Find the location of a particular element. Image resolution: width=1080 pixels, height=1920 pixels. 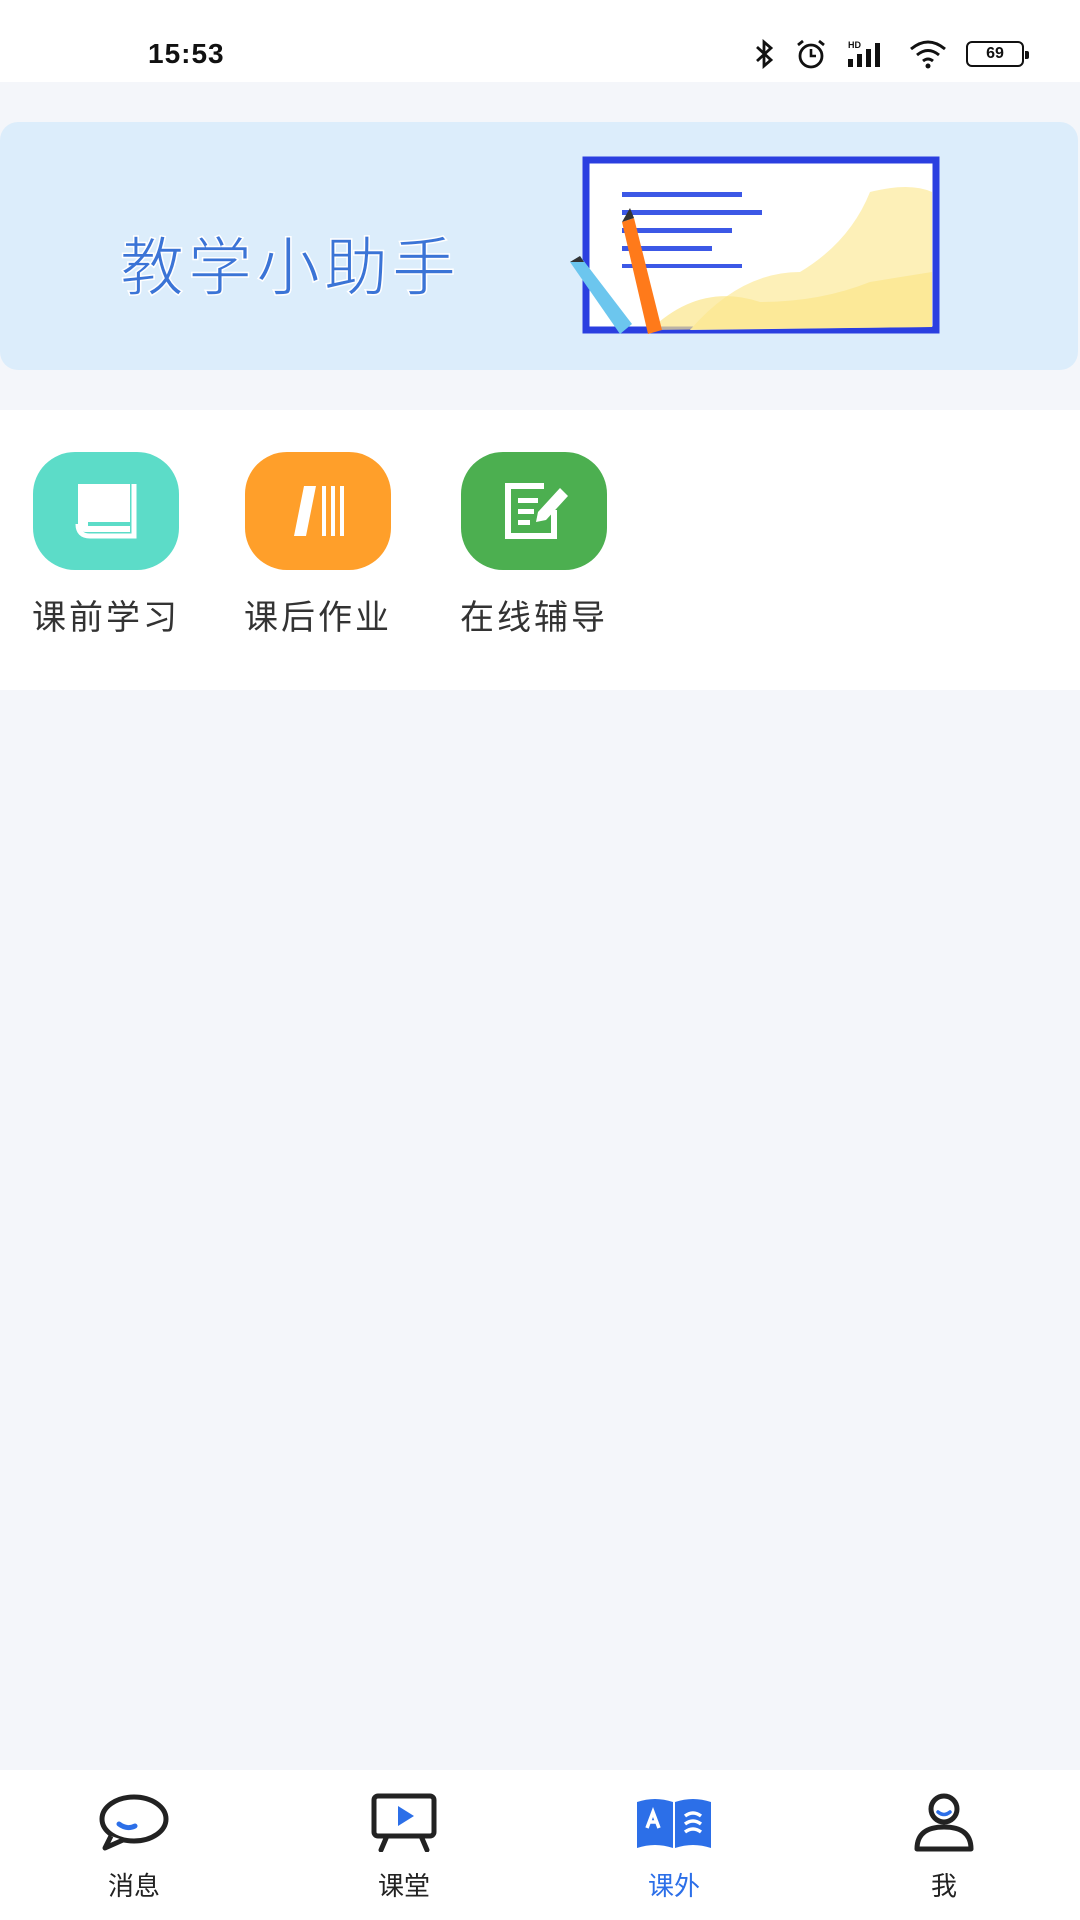

alarm-icon is located at coordinates (811, 54).